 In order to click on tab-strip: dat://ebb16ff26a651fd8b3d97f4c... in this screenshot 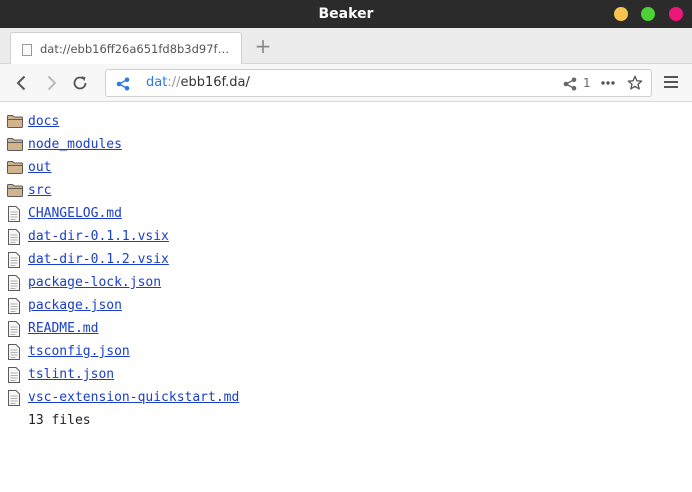, I will do `click(346, 46)`.